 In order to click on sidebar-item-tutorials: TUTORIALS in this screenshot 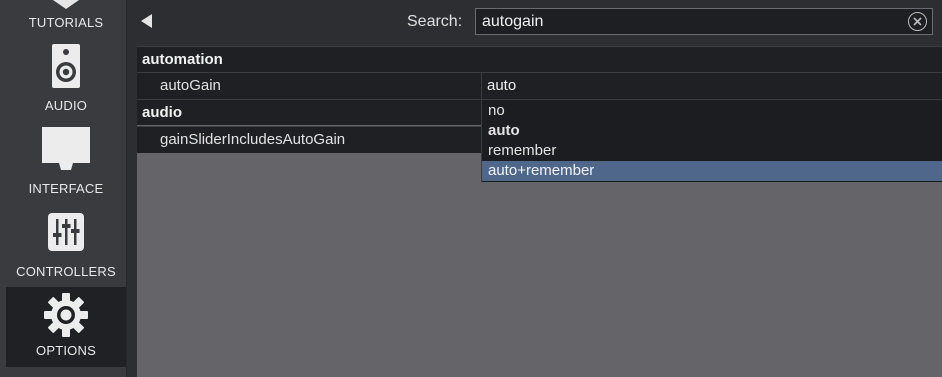, I will do `click(66, 19)`.